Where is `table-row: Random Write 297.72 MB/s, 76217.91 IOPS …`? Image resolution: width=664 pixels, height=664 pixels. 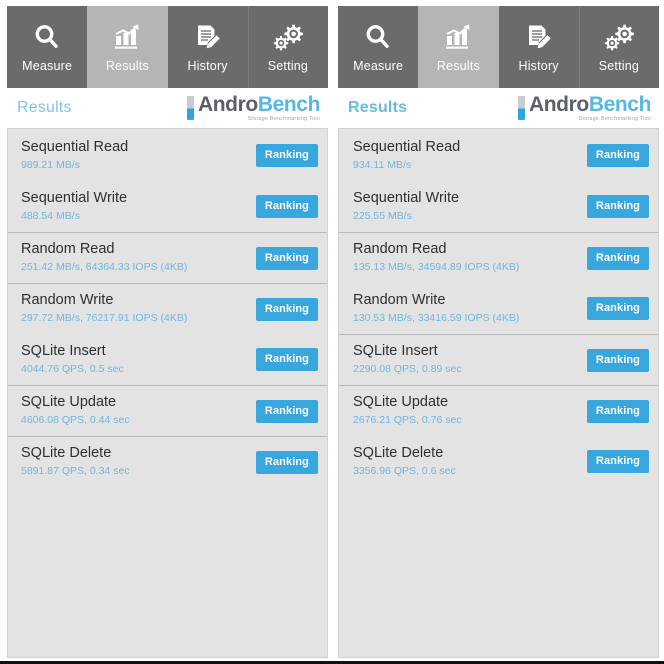 table-row: Random Write 297.72 MB/s, 76217.91 IOPS … is located at coordinates (167, 308).